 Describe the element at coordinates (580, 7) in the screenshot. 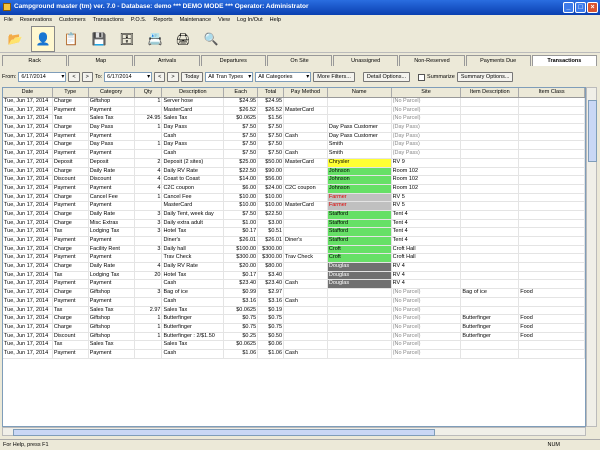

I see `maximize-button: □` at that location.